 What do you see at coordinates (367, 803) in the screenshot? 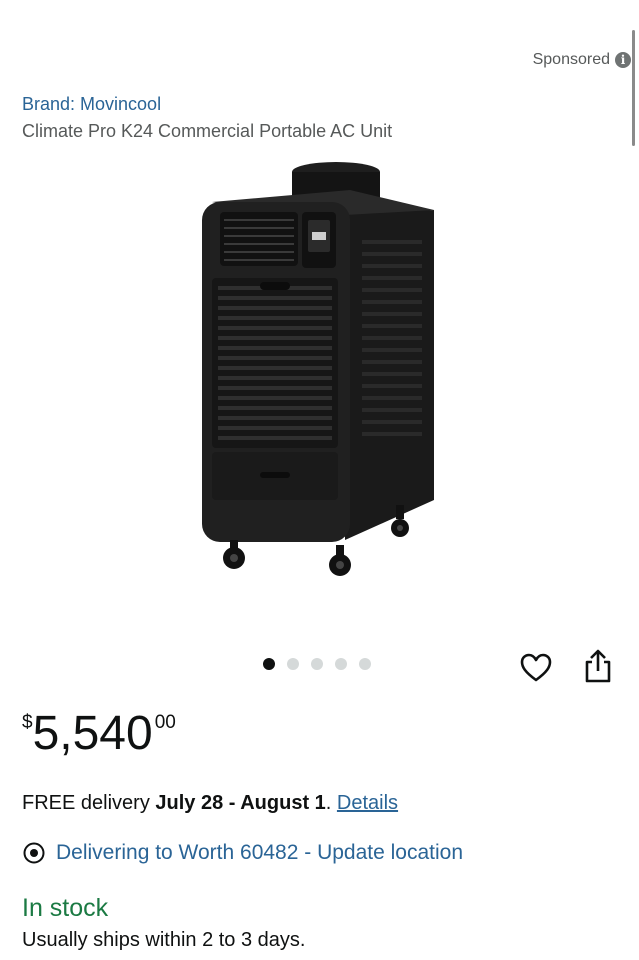
I see `delivery-details-link: Details` at bounding box center [367, 803].